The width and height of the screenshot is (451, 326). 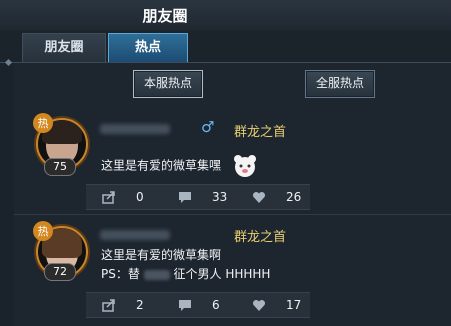 What do you see at coordinates (148, 47) in the screenshot?
I see `tab-hot-topics: 热点` at bounding box center [148, 47].